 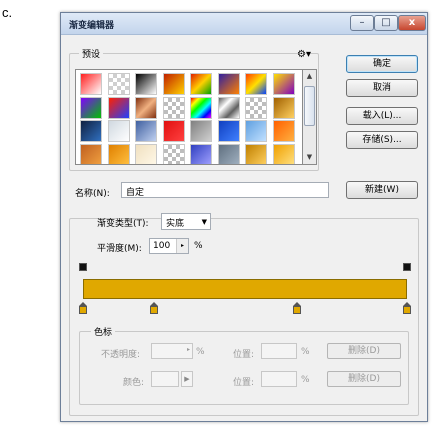 What do you see at coordinates (146, 153) in the screenshot?
I see `preset-swatch-cream` at bounding box center [146, 153].